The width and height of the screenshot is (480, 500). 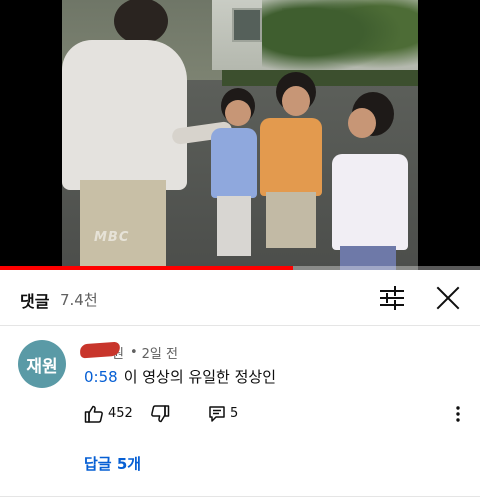 I want to click on broadcaster-watermark: MBC, so click(x=112, y=237).